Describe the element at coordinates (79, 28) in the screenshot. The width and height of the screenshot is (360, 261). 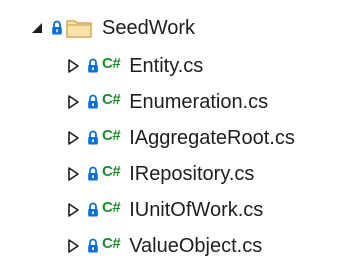
I see `folder-icon` at that location.